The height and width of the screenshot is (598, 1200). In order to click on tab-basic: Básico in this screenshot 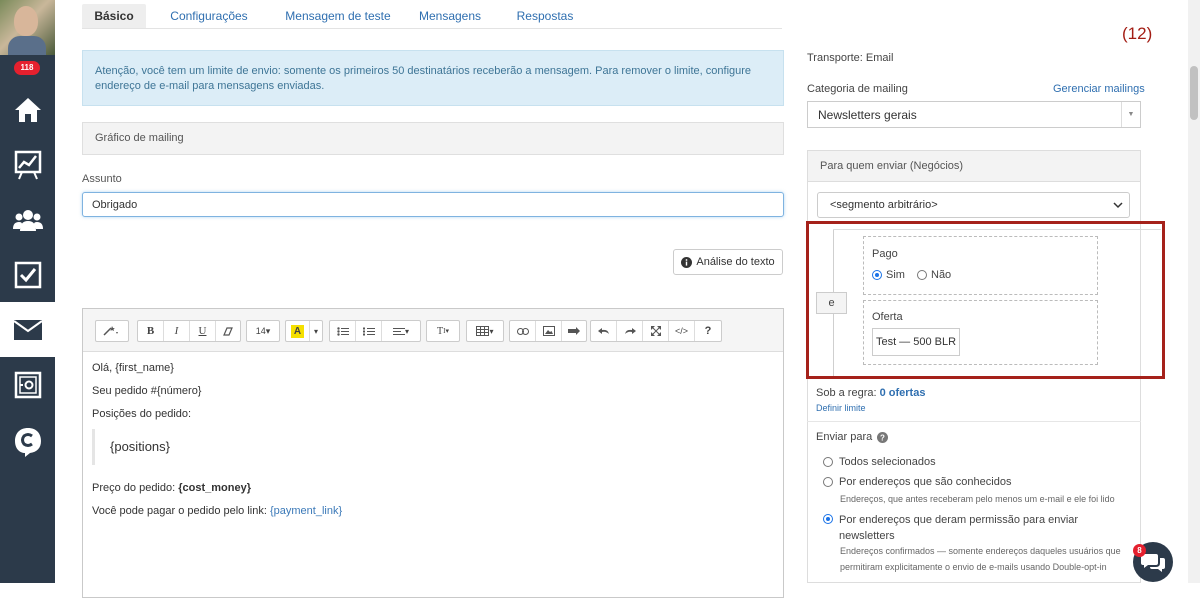, I will do `click(114, 16)`.